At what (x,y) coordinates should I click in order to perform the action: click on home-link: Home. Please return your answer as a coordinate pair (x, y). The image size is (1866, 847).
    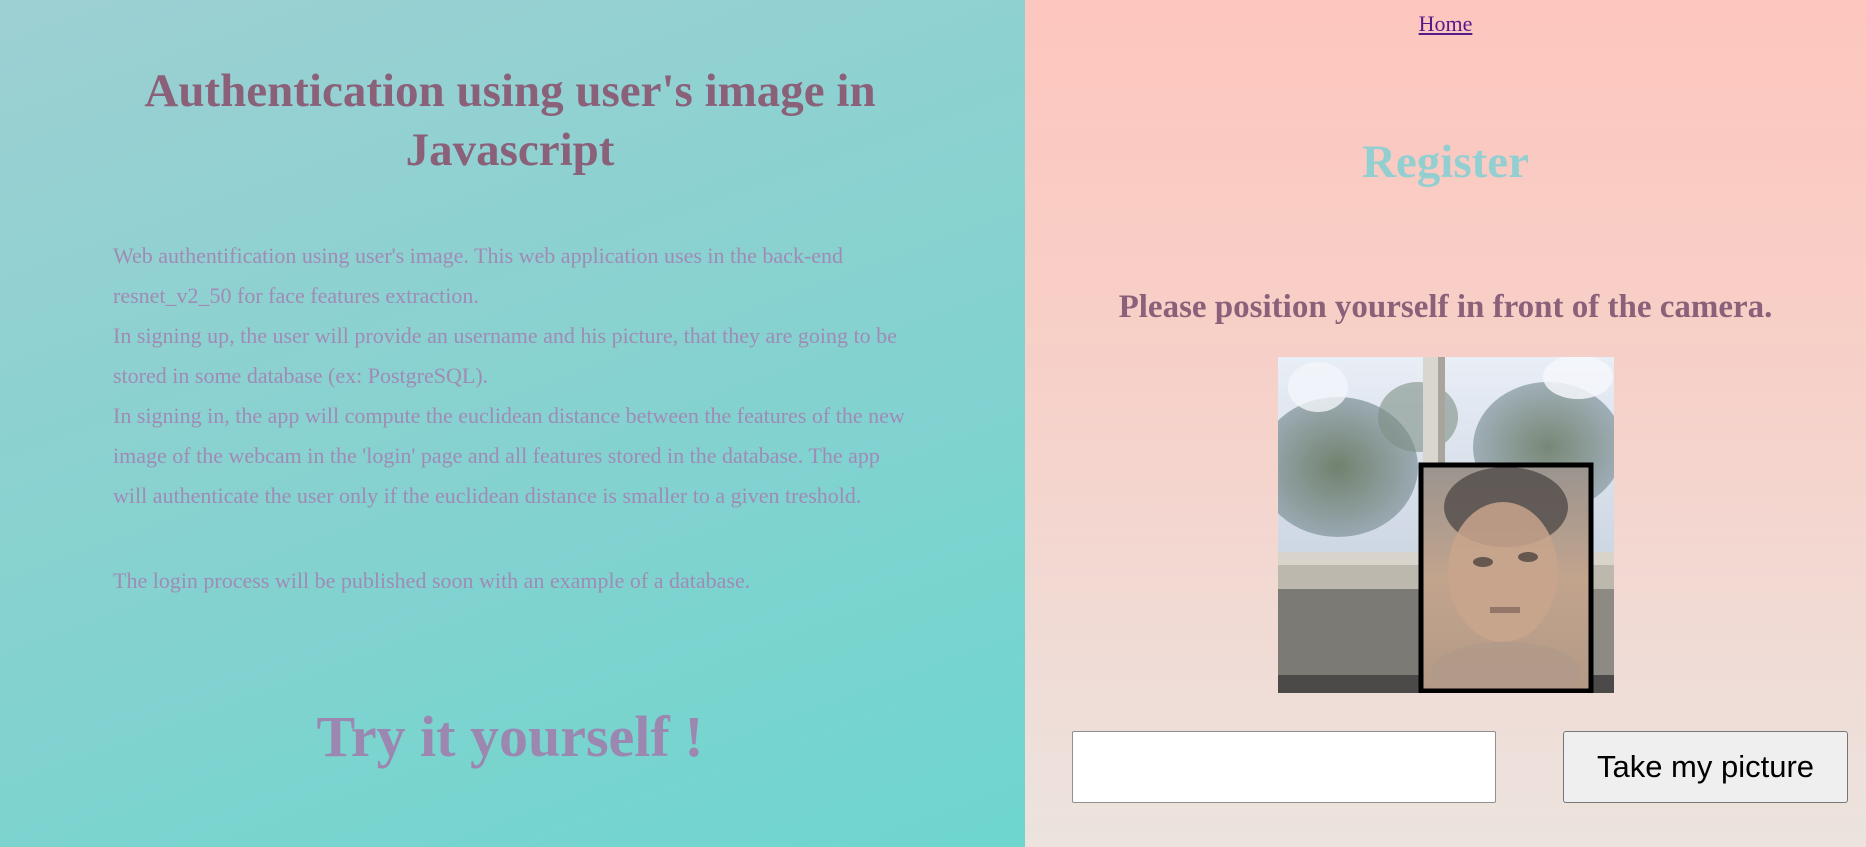
    Looking at the image, I should click on (1446, 23).